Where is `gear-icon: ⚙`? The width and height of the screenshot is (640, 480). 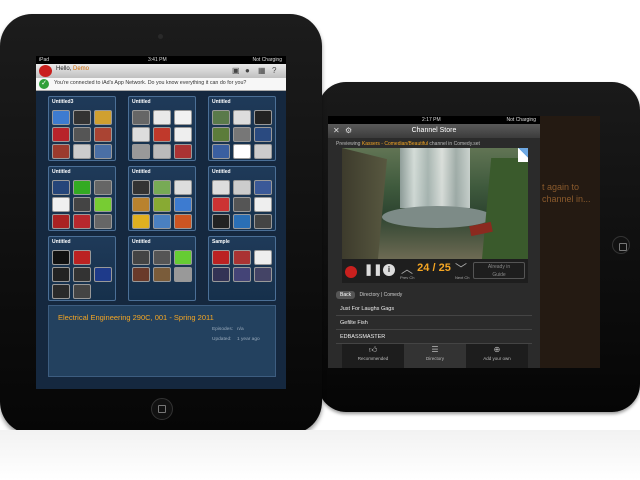
gear-icon: ⚙ is located at coordinates (348, 130).